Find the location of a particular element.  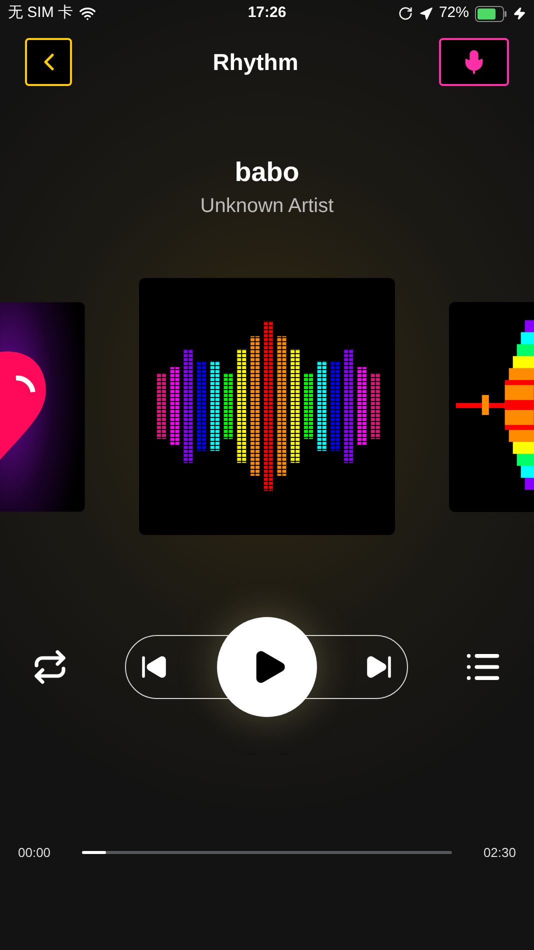

battery-icon is located at coordinates (491, 14).